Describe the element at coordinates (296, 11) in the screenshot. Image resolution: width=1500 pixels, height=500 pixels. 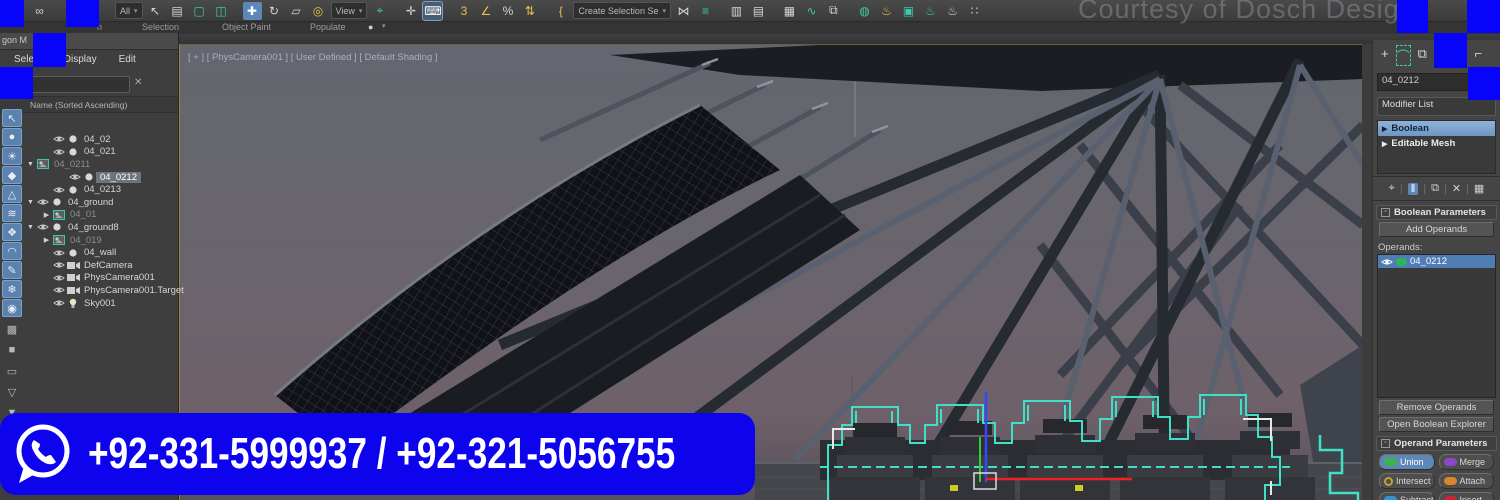
I see `select-and-scale-icon: ▱` at that location.